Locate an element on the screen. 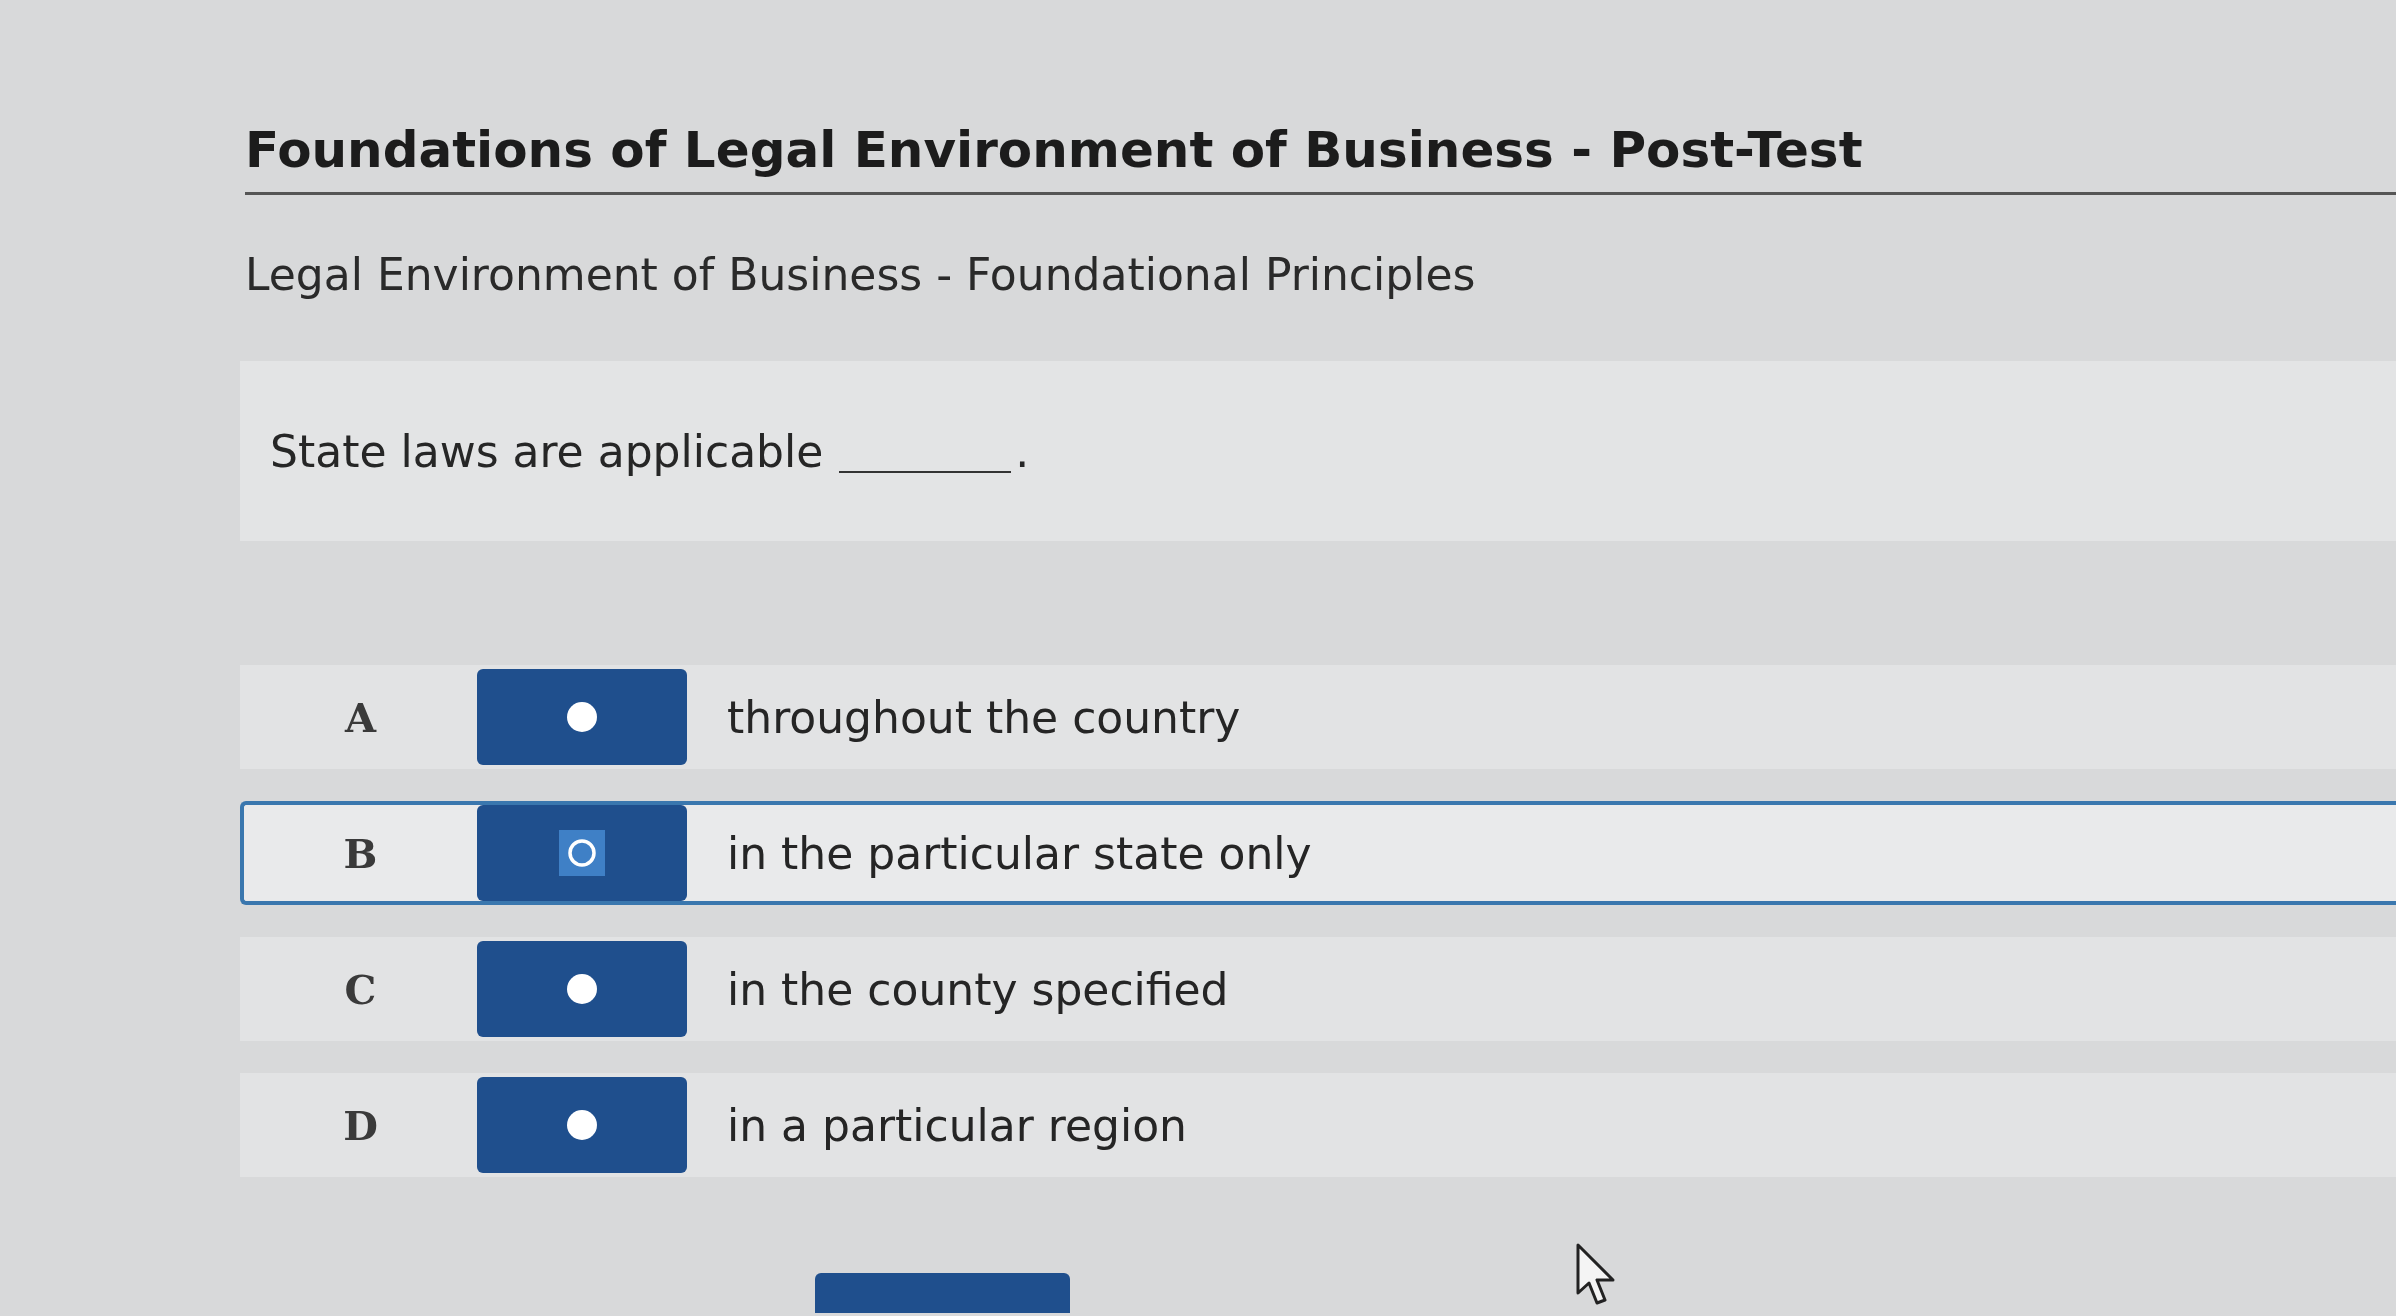  option-letter: C is located at coordinates (360, 989).